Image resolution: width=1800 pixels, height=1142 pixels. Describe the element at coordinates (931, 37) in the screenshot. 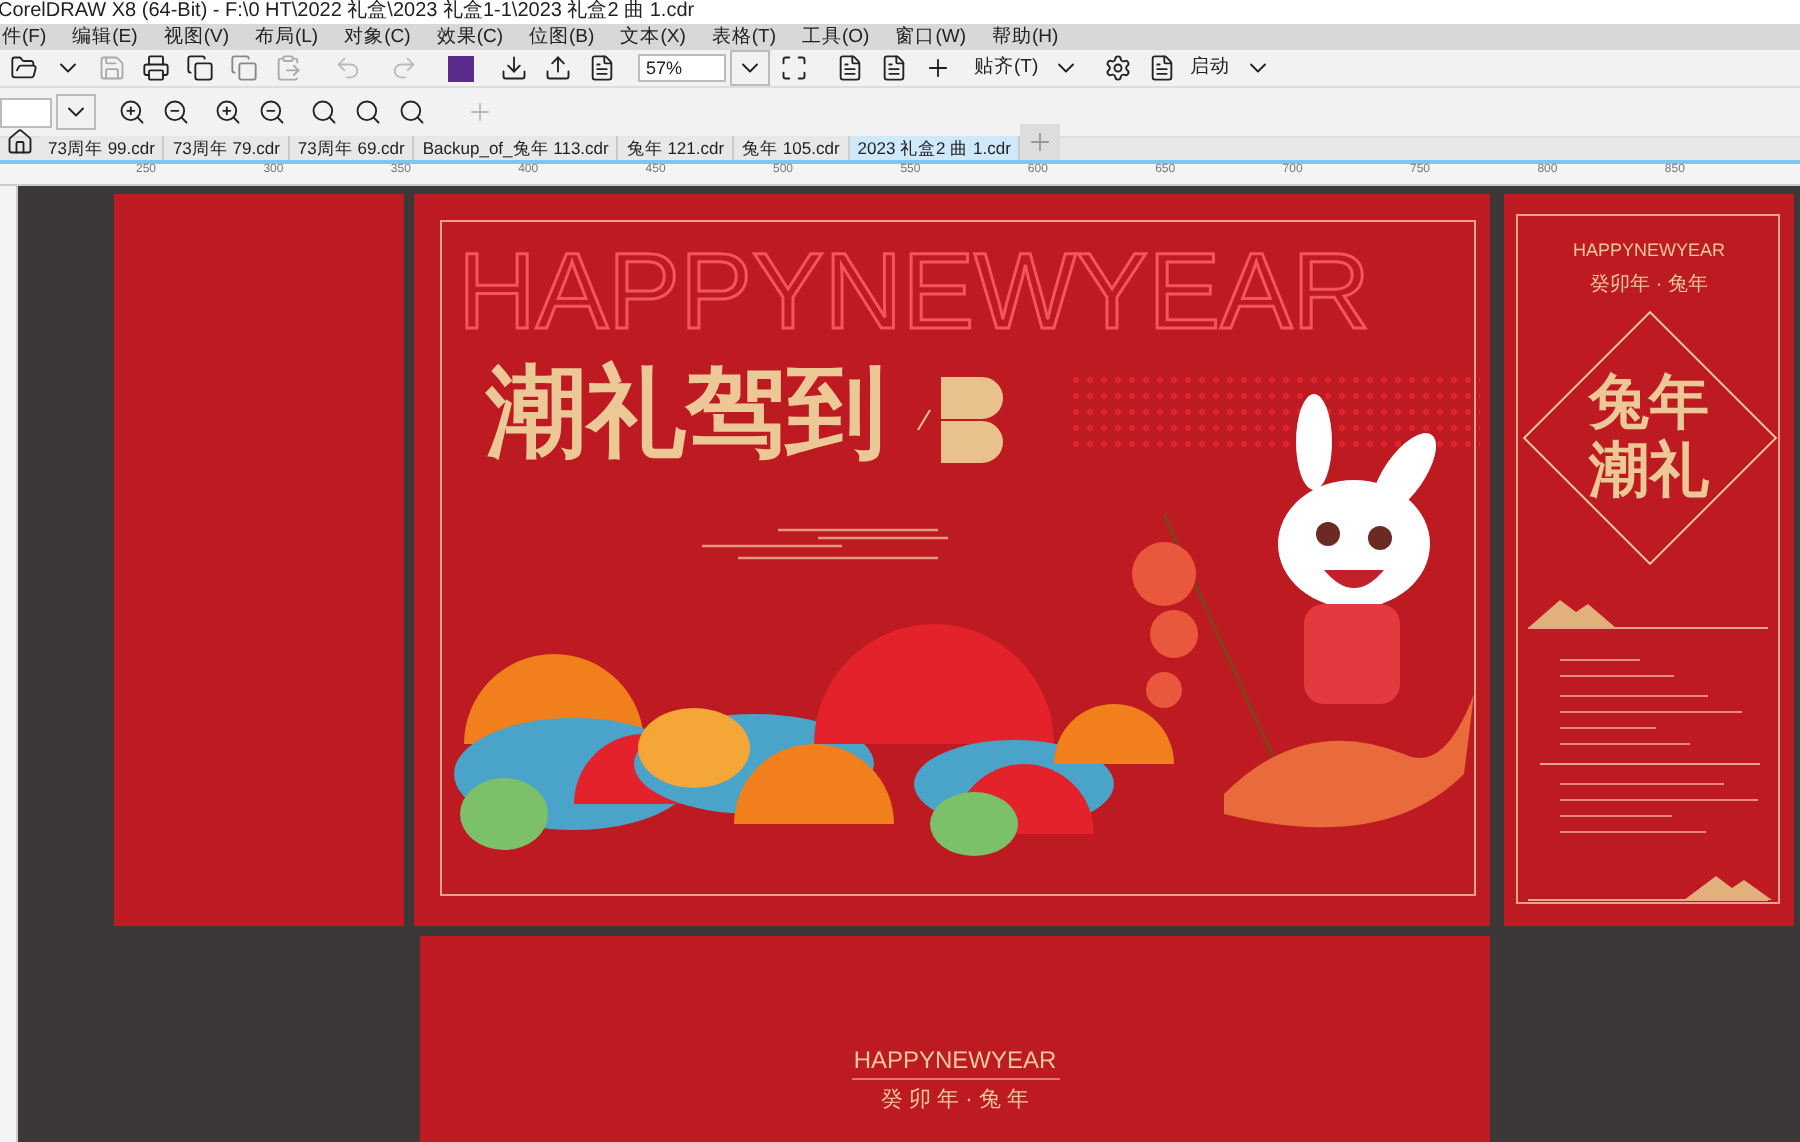

I see `menu-item: 窗口(W)` at that location.